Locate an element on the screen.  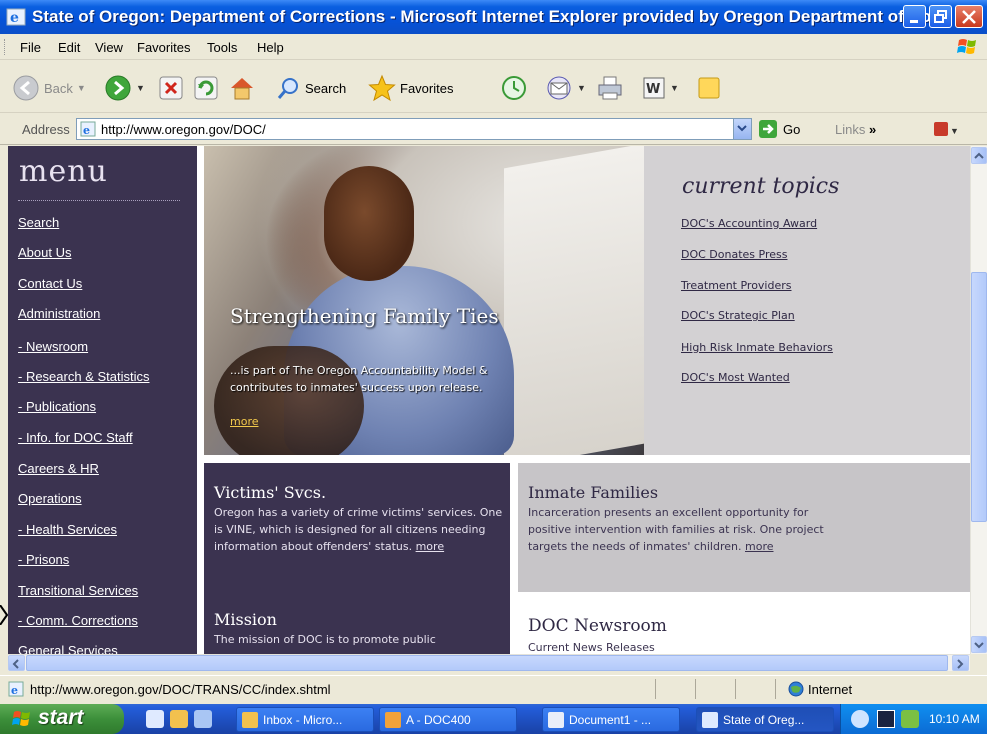
menu-file: File is located at coordinates (30, 47).